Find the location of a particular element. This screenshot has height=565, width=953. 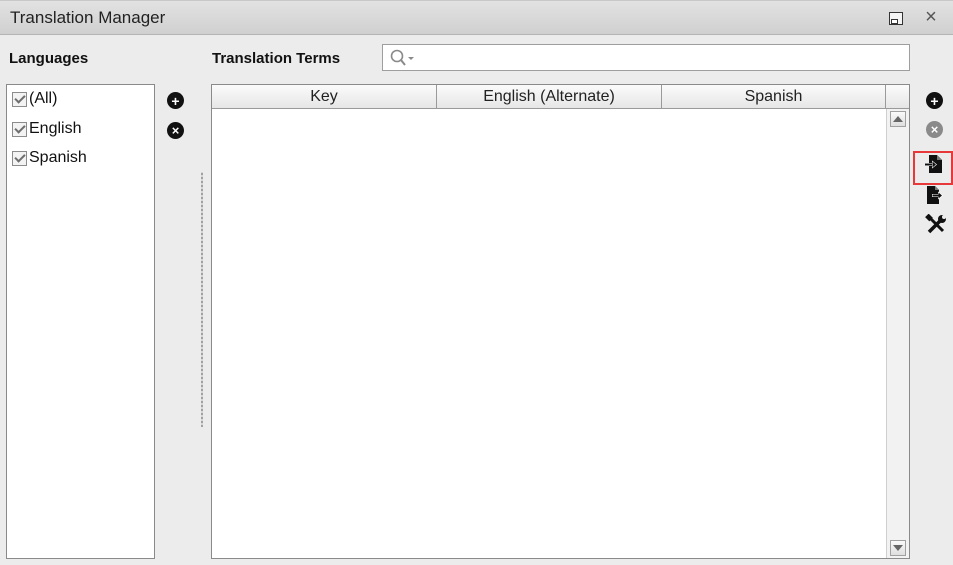

export-glyph-icon is located at coordinates (935, 195).